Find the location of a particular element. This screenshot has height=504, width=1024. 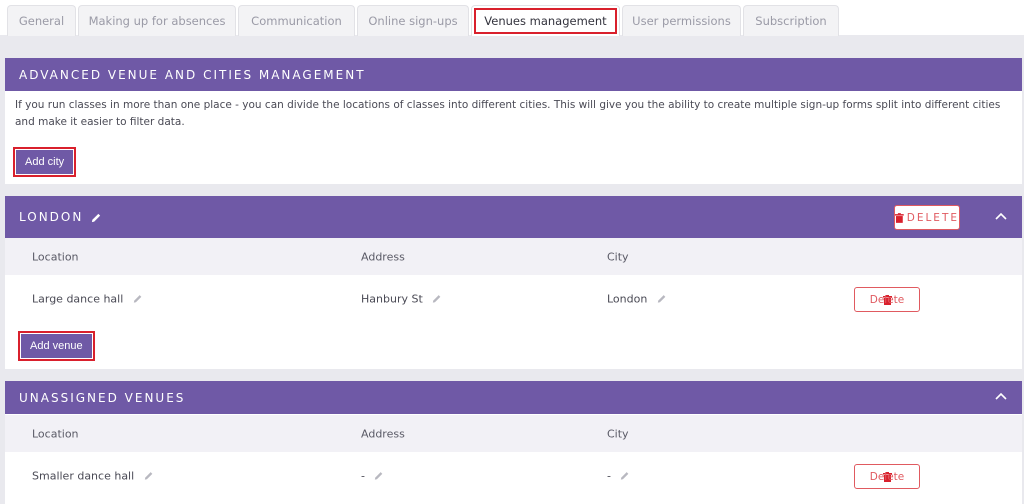

tab-general: General is located at coordinates (41, 20).